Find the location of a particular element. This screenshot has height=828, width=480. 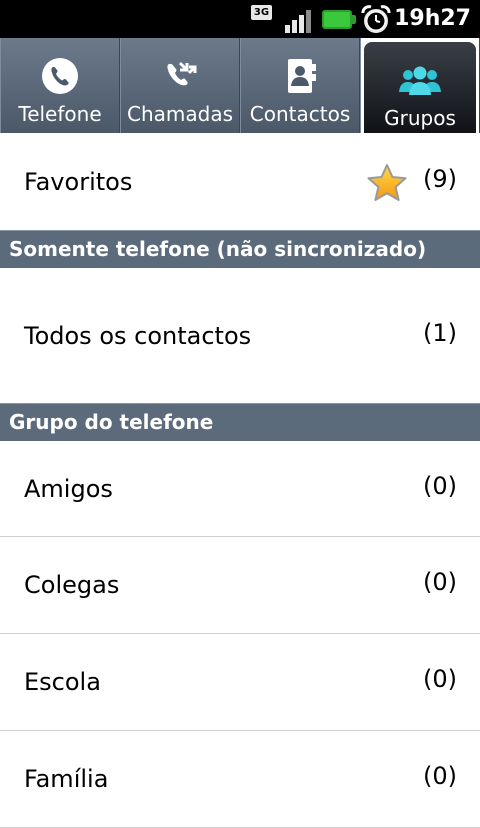

star-icon is located at coordinates (387, 182).